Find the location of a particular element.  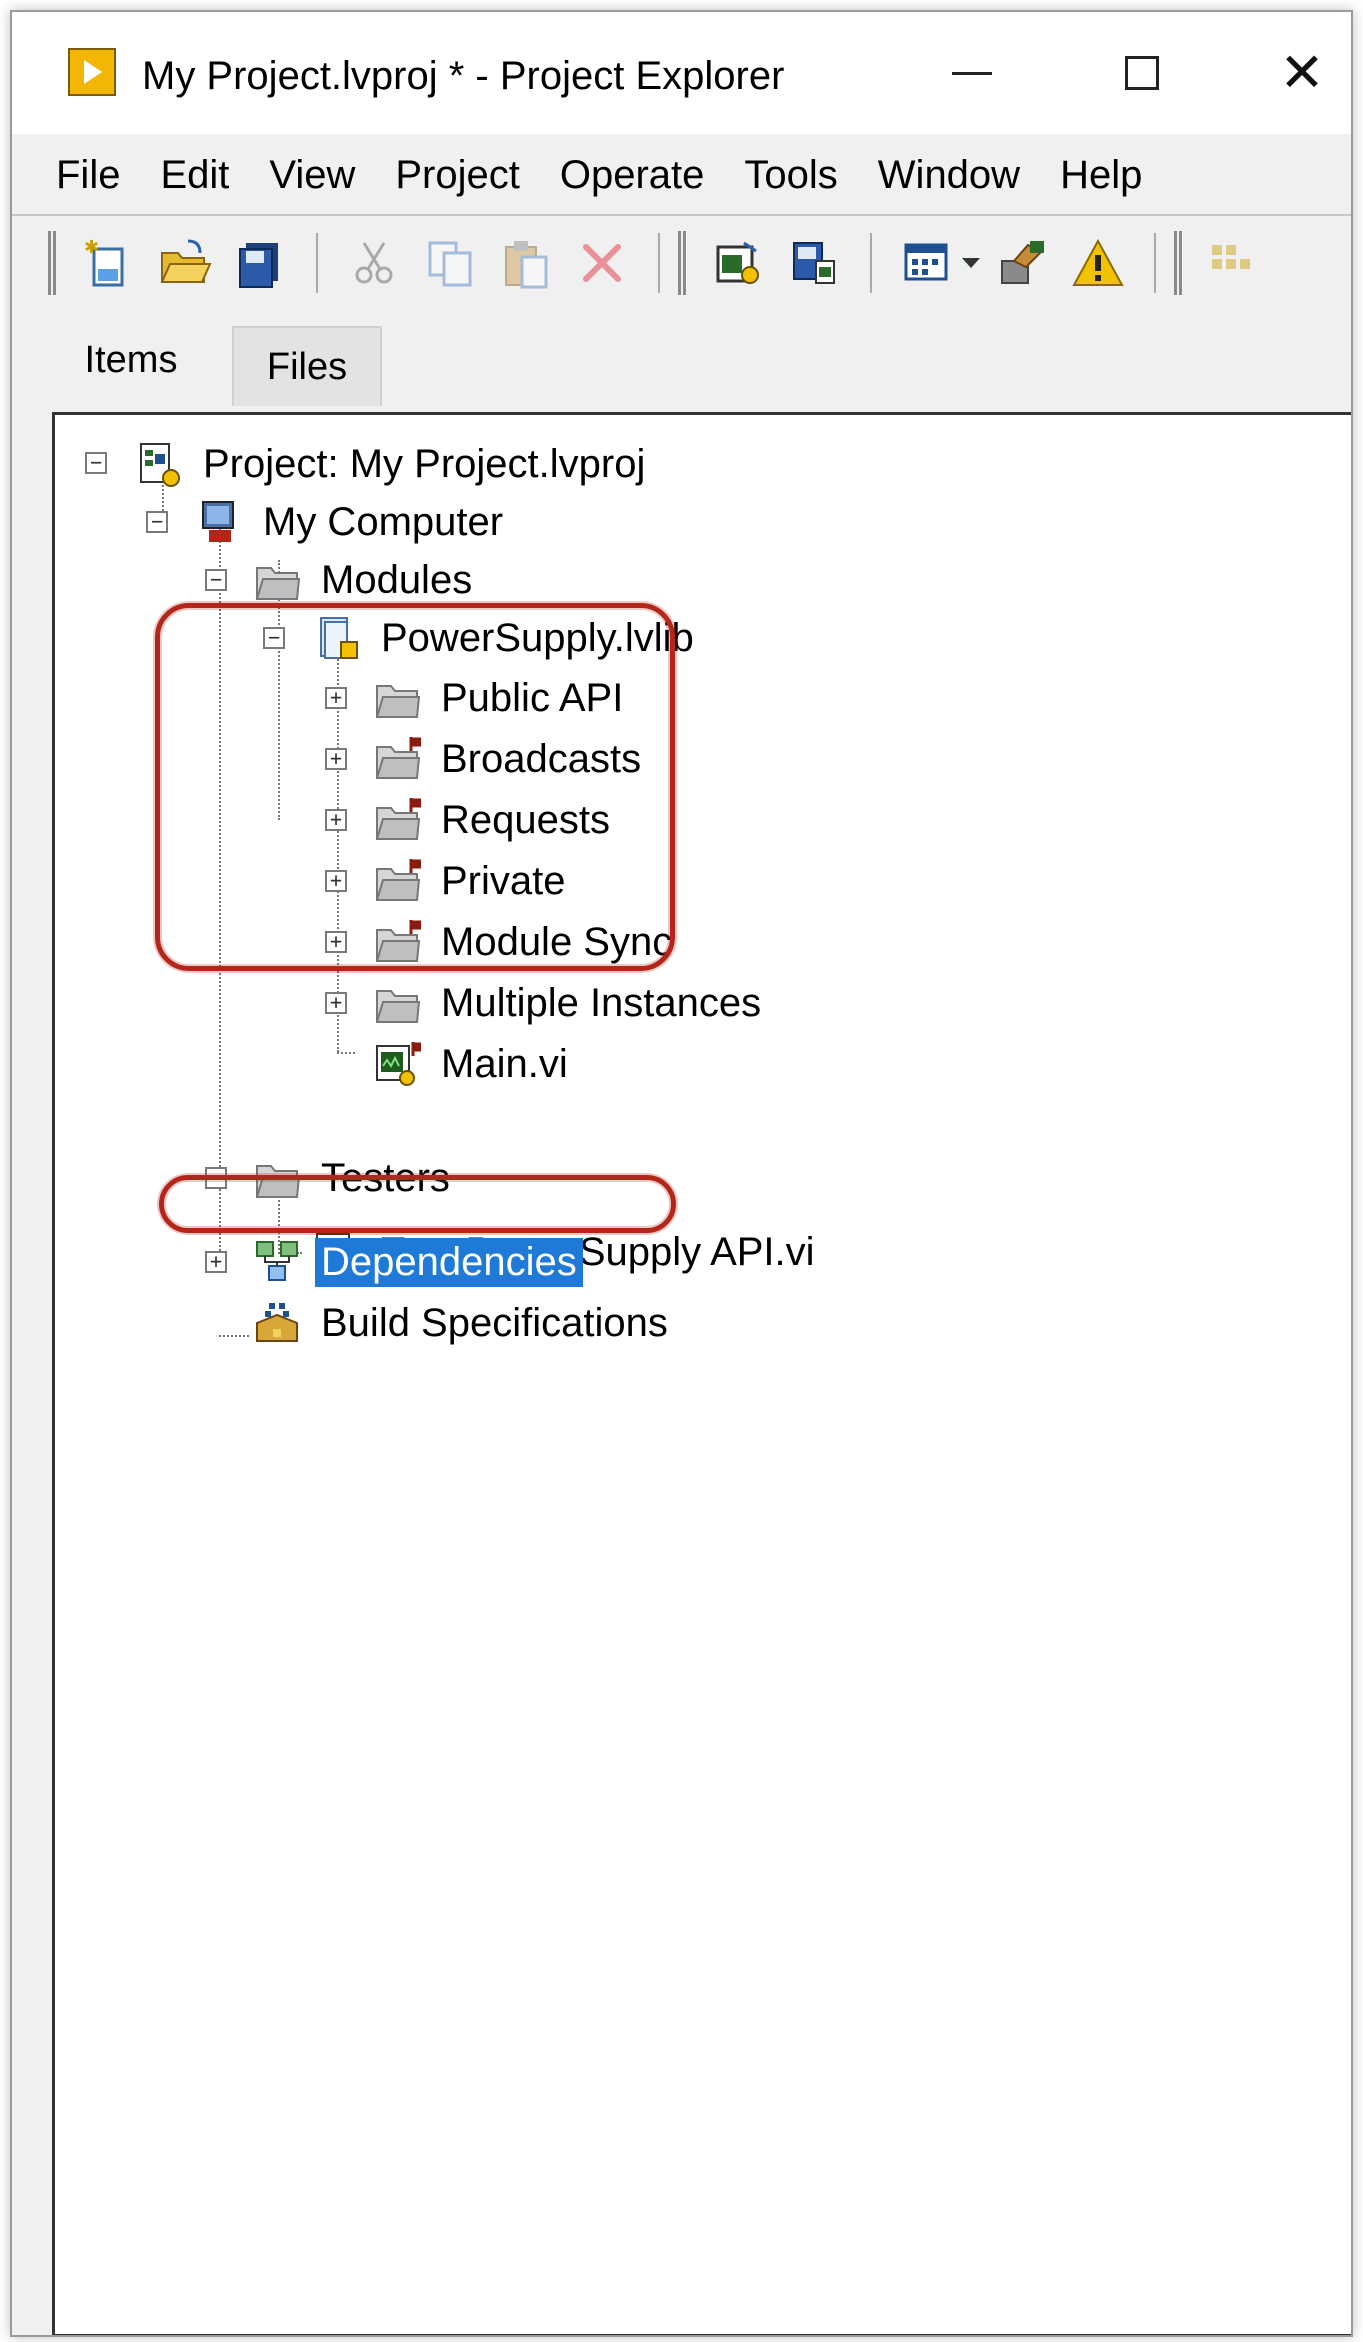

tree-item-private: Private is located at coordinates (472, 881).